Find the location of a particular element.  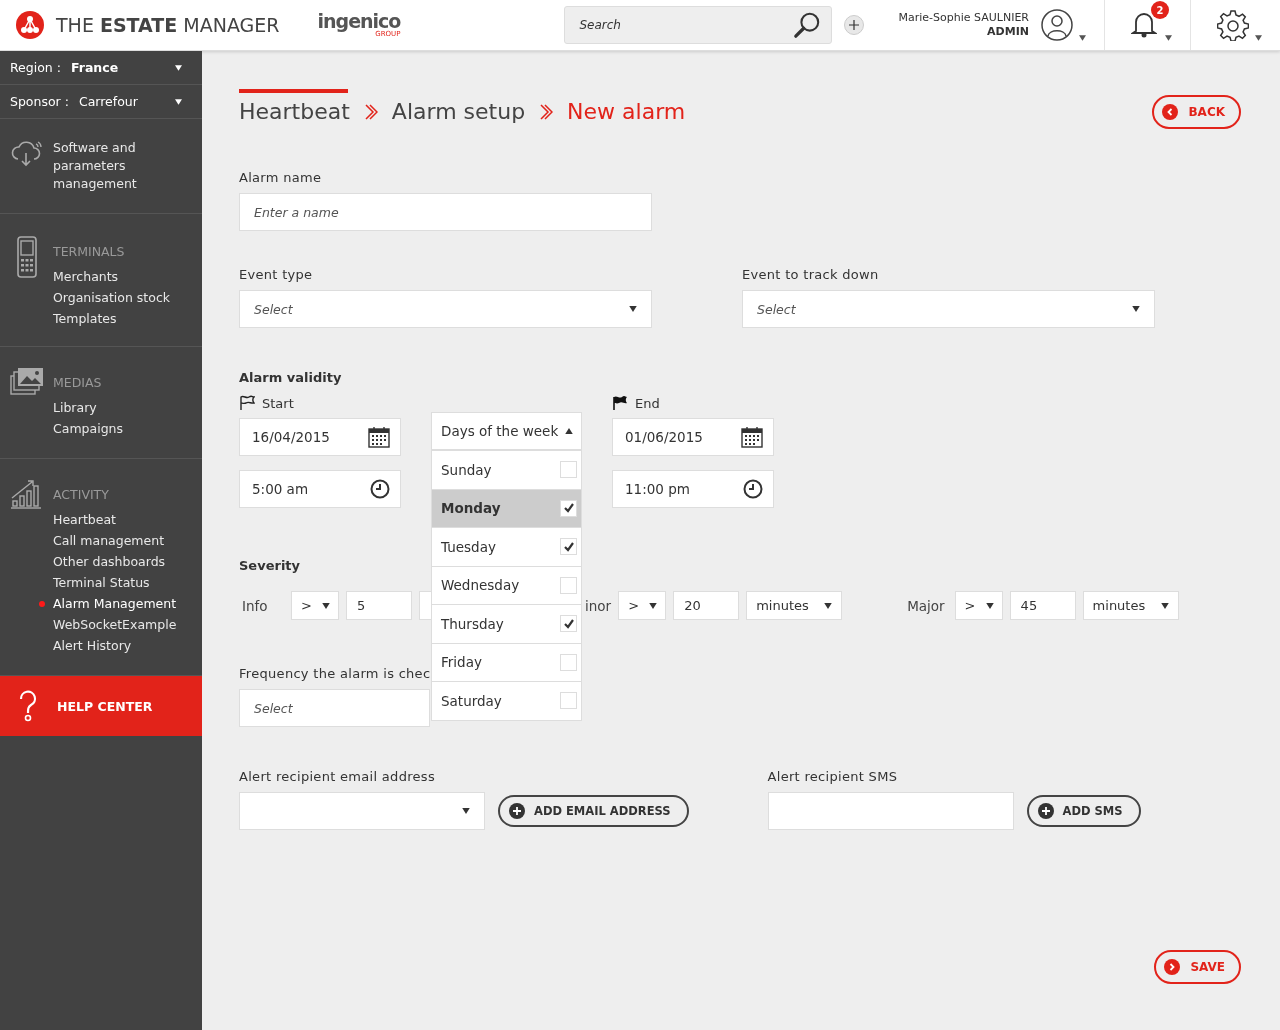

user-role: ADMIN is located at coordinates (1008, 32).